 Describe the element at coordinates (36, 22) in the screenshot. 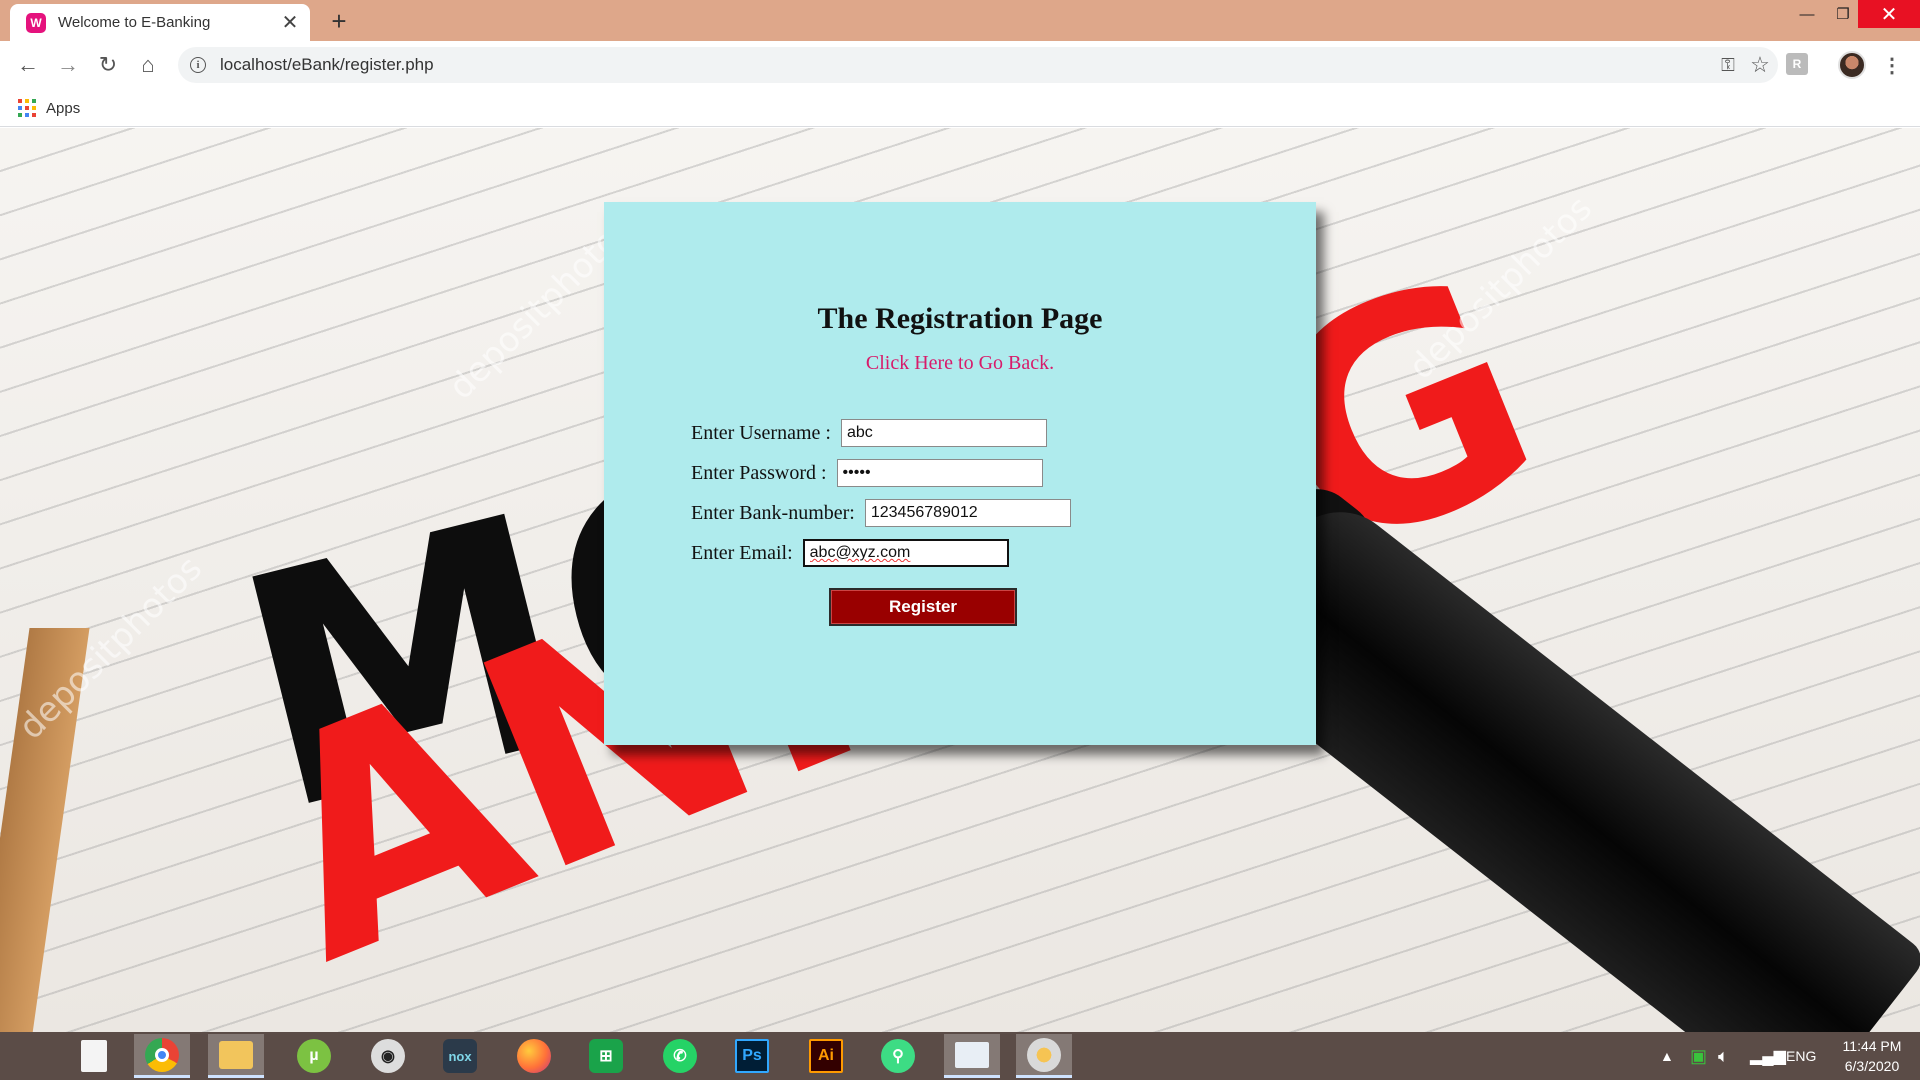

I see `wamp-favicon-icon: W` at that location.